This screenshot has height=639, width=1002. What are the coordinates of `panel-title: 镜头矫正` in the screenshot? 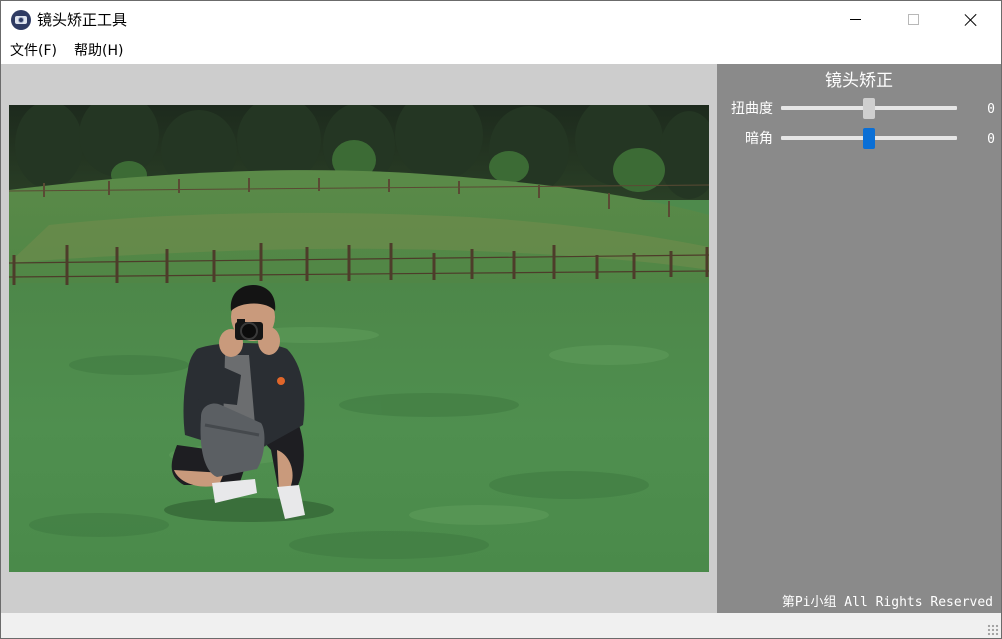 It's located at (859, 81).